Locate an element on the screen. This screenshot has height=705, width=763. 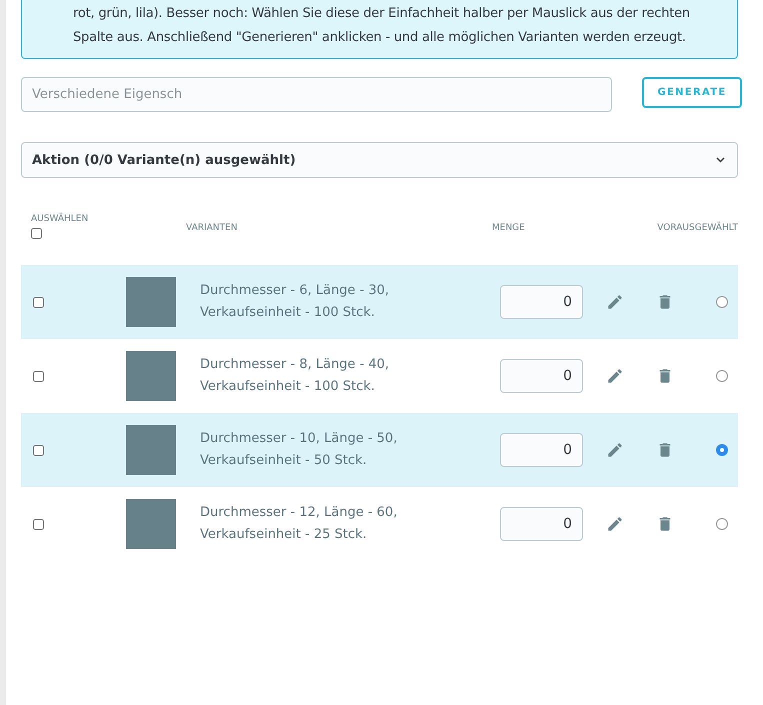
column-header: VARIANTEN is located at coordinates (212, 228).